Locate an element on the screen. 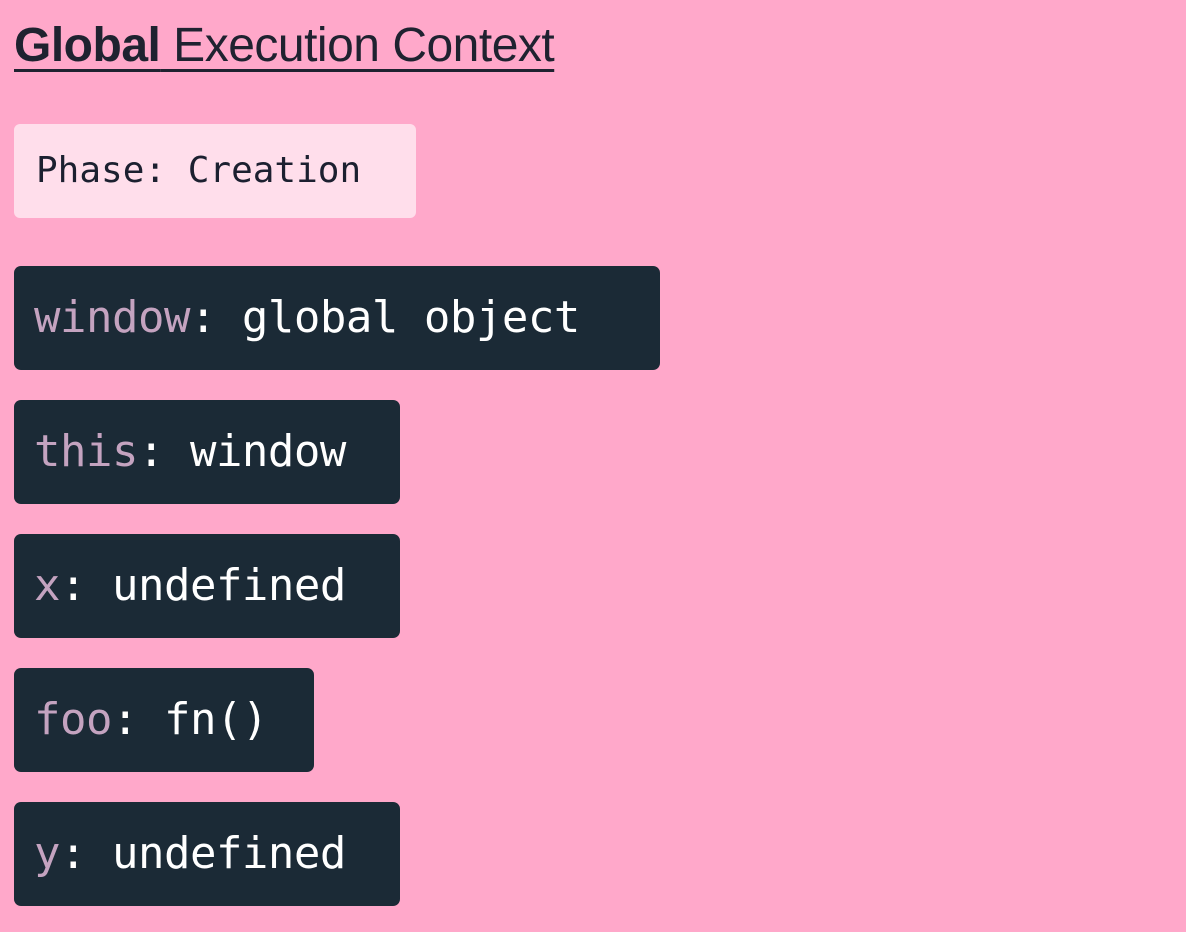  binding-value: : window is located at coordinates (241, 451).